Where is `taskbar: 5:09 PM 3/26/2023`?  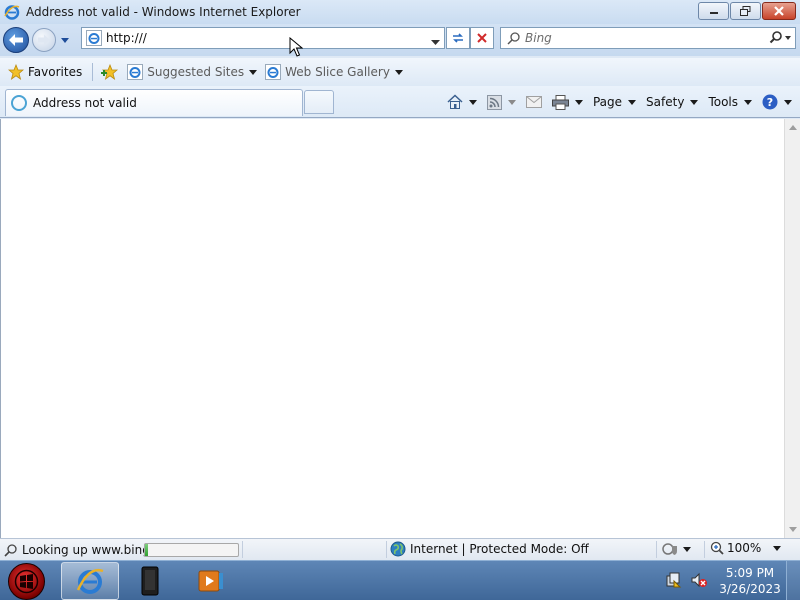
taskbar: 5:09 PM 3/26/2023 is located at coordinates (400, 580).